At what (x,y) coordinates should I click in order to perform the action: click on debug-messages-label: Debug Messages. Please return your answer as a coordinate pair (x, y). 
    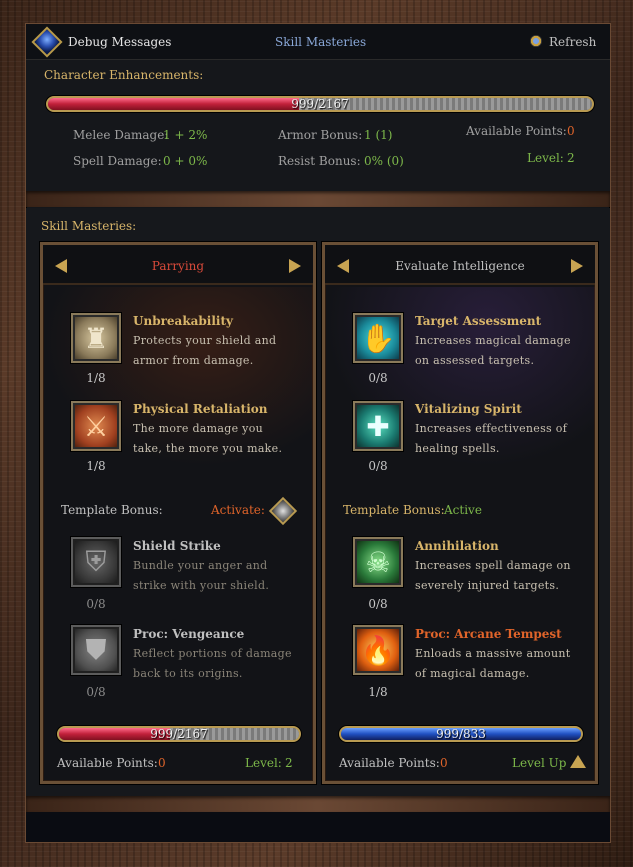
    Looking at the image, I should click on (119, 42).